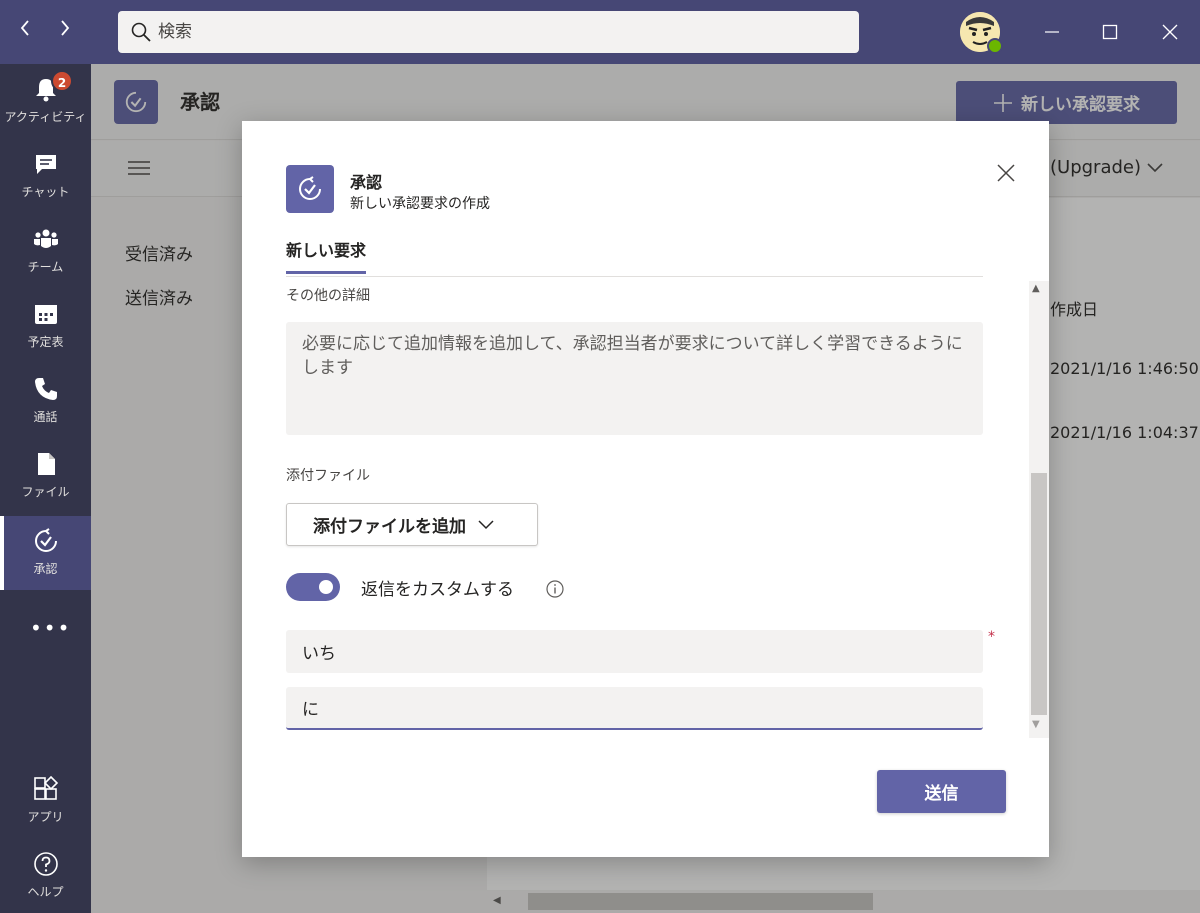  I want to click on minimize-icon, so click(1052, 32).